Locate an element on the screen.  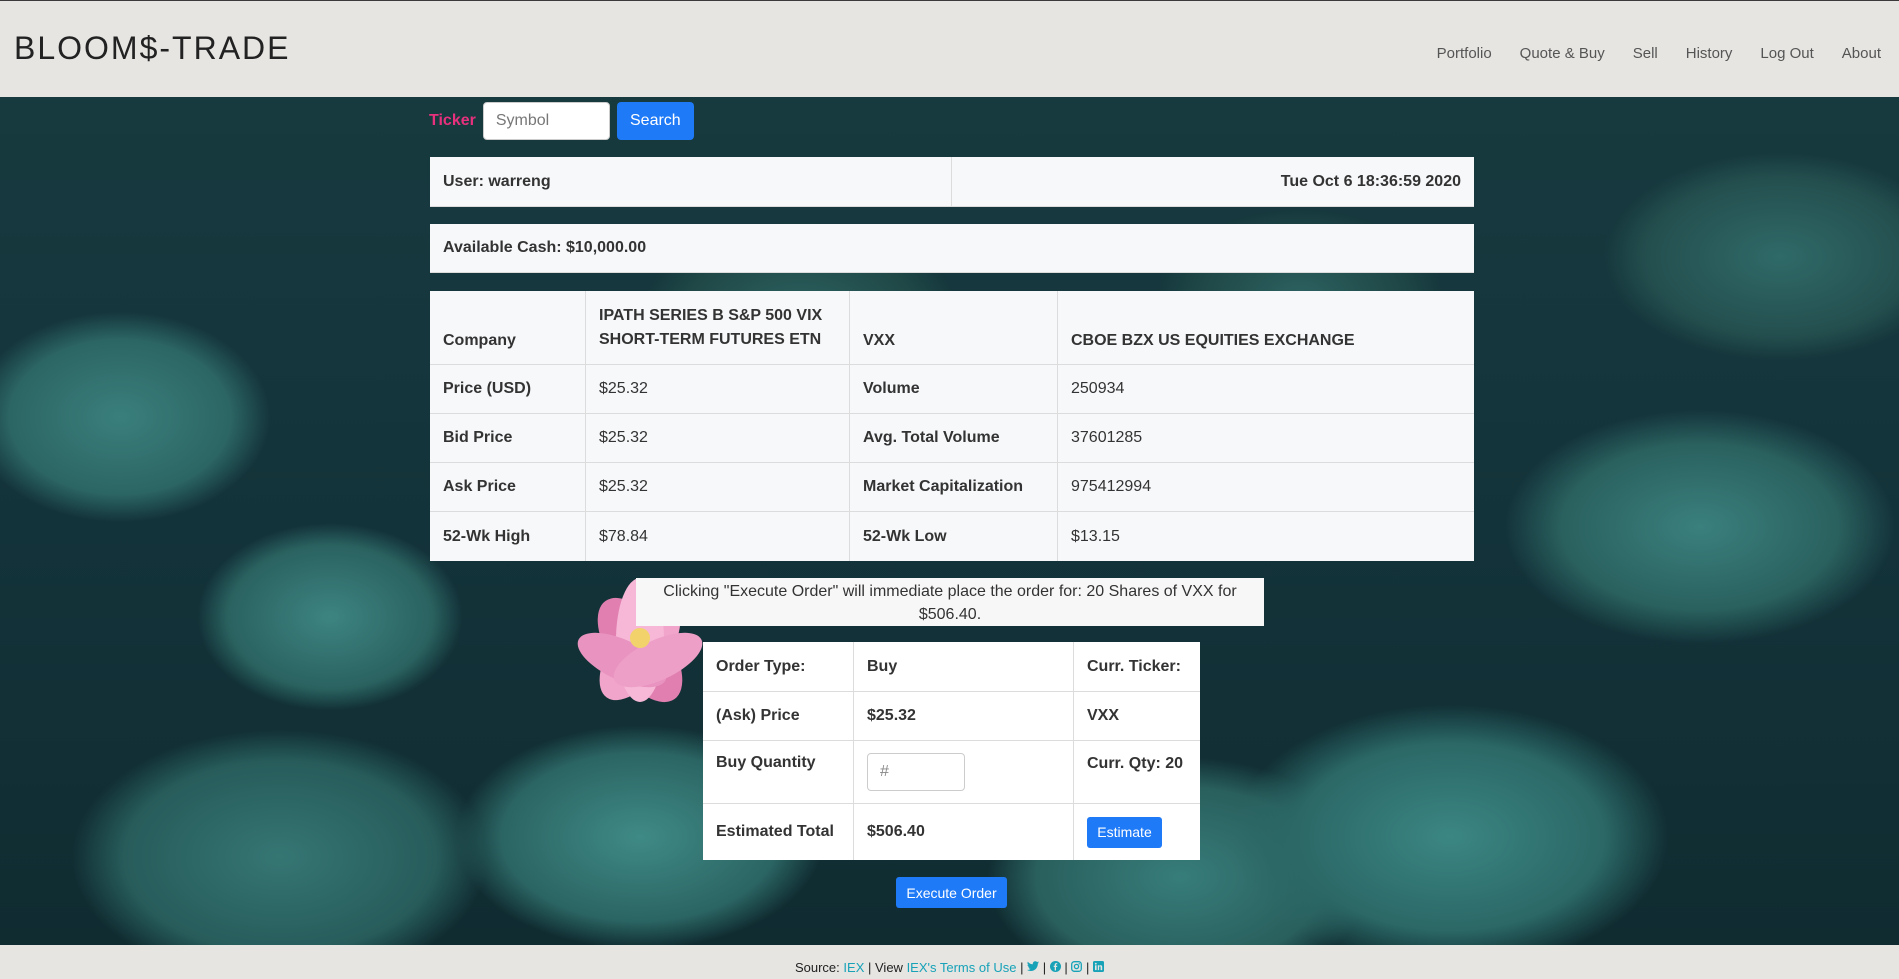
nav-history: History is located at coordinates (1709, 53).